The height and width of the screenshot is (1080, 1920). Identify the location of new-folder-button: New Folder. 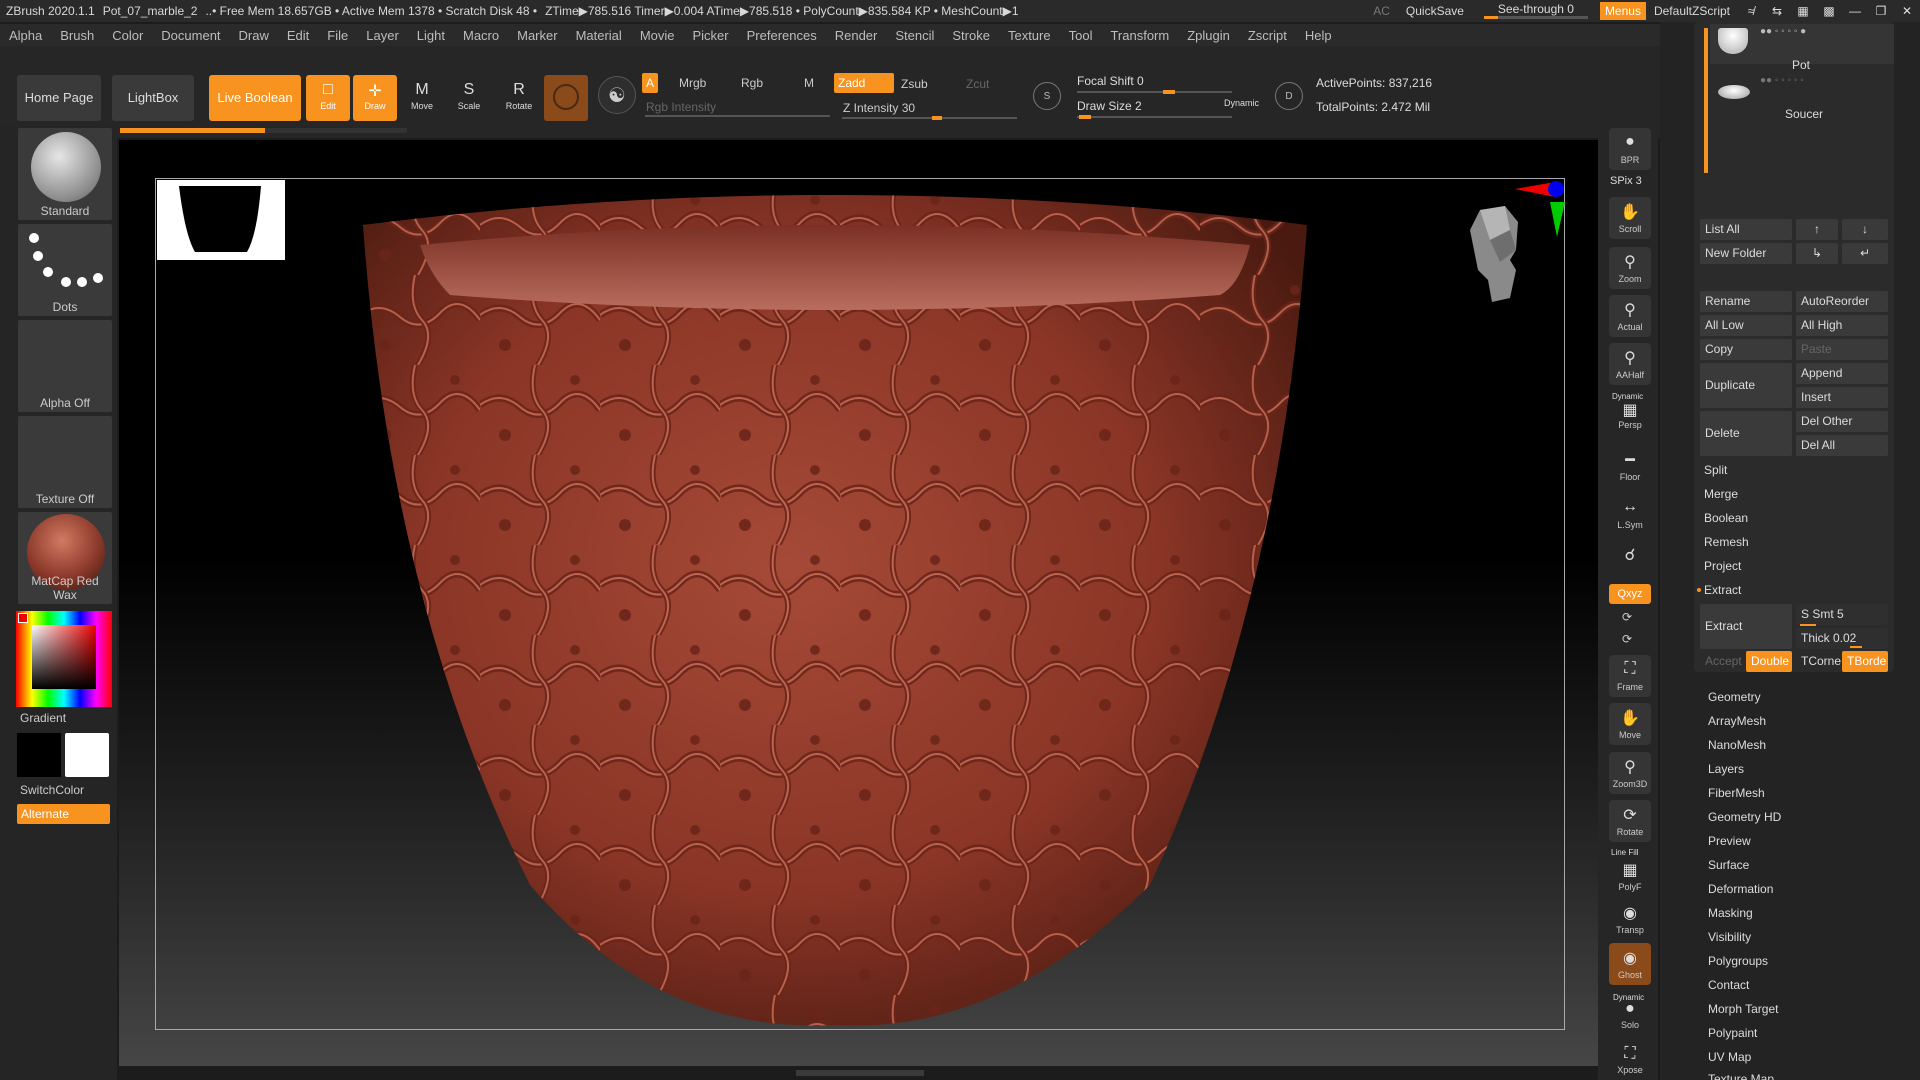
(1746, 253).